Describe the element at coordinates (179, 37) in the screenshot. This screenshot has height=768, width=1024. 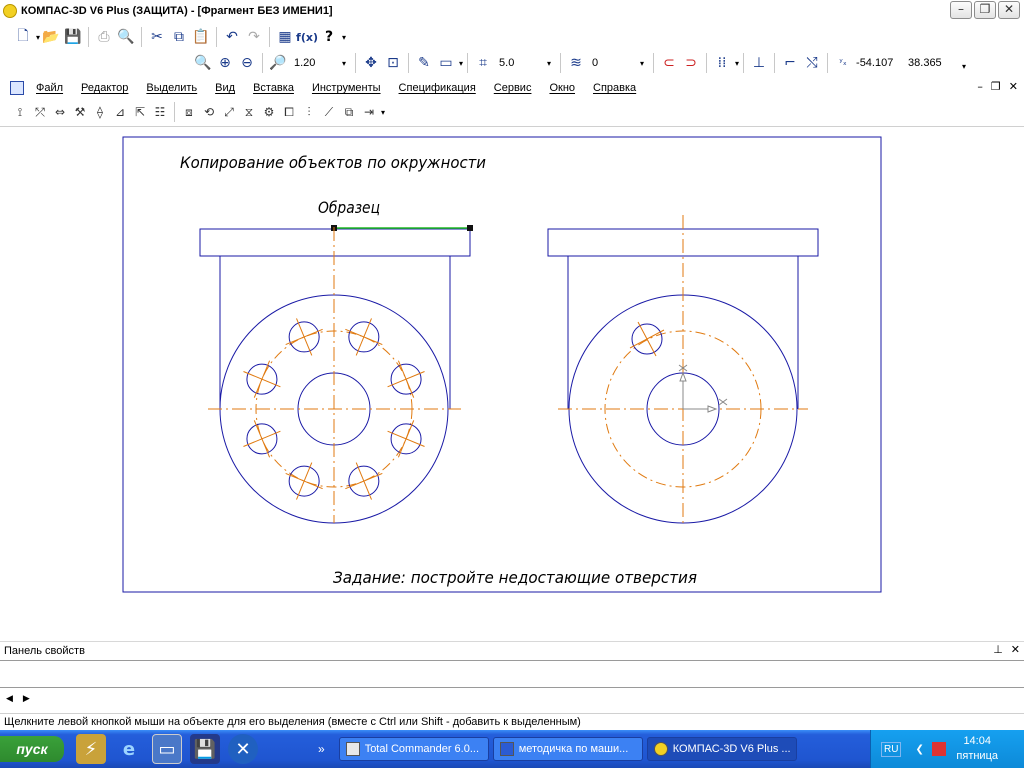
I see `copy-icon: ⧉` at that location.